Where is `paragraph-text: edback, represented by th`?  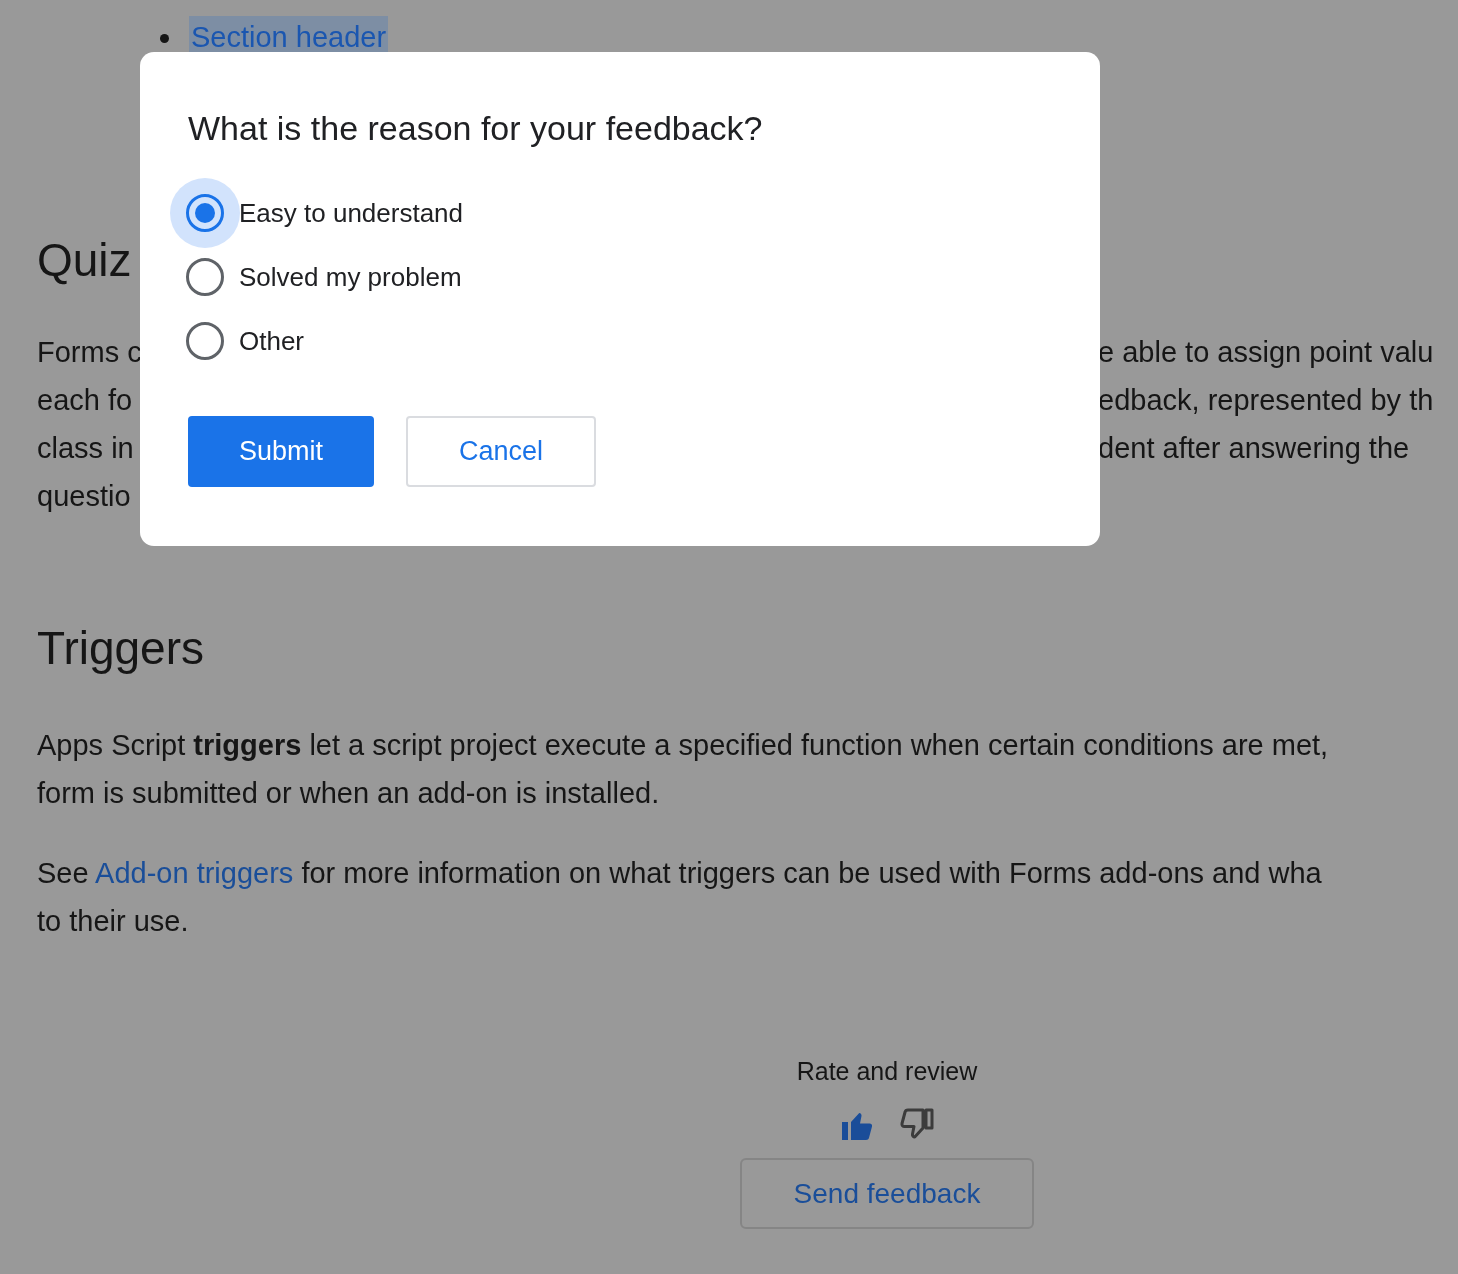
paragraph-text: edback, represented by th is located at coordinates (1266, 400).